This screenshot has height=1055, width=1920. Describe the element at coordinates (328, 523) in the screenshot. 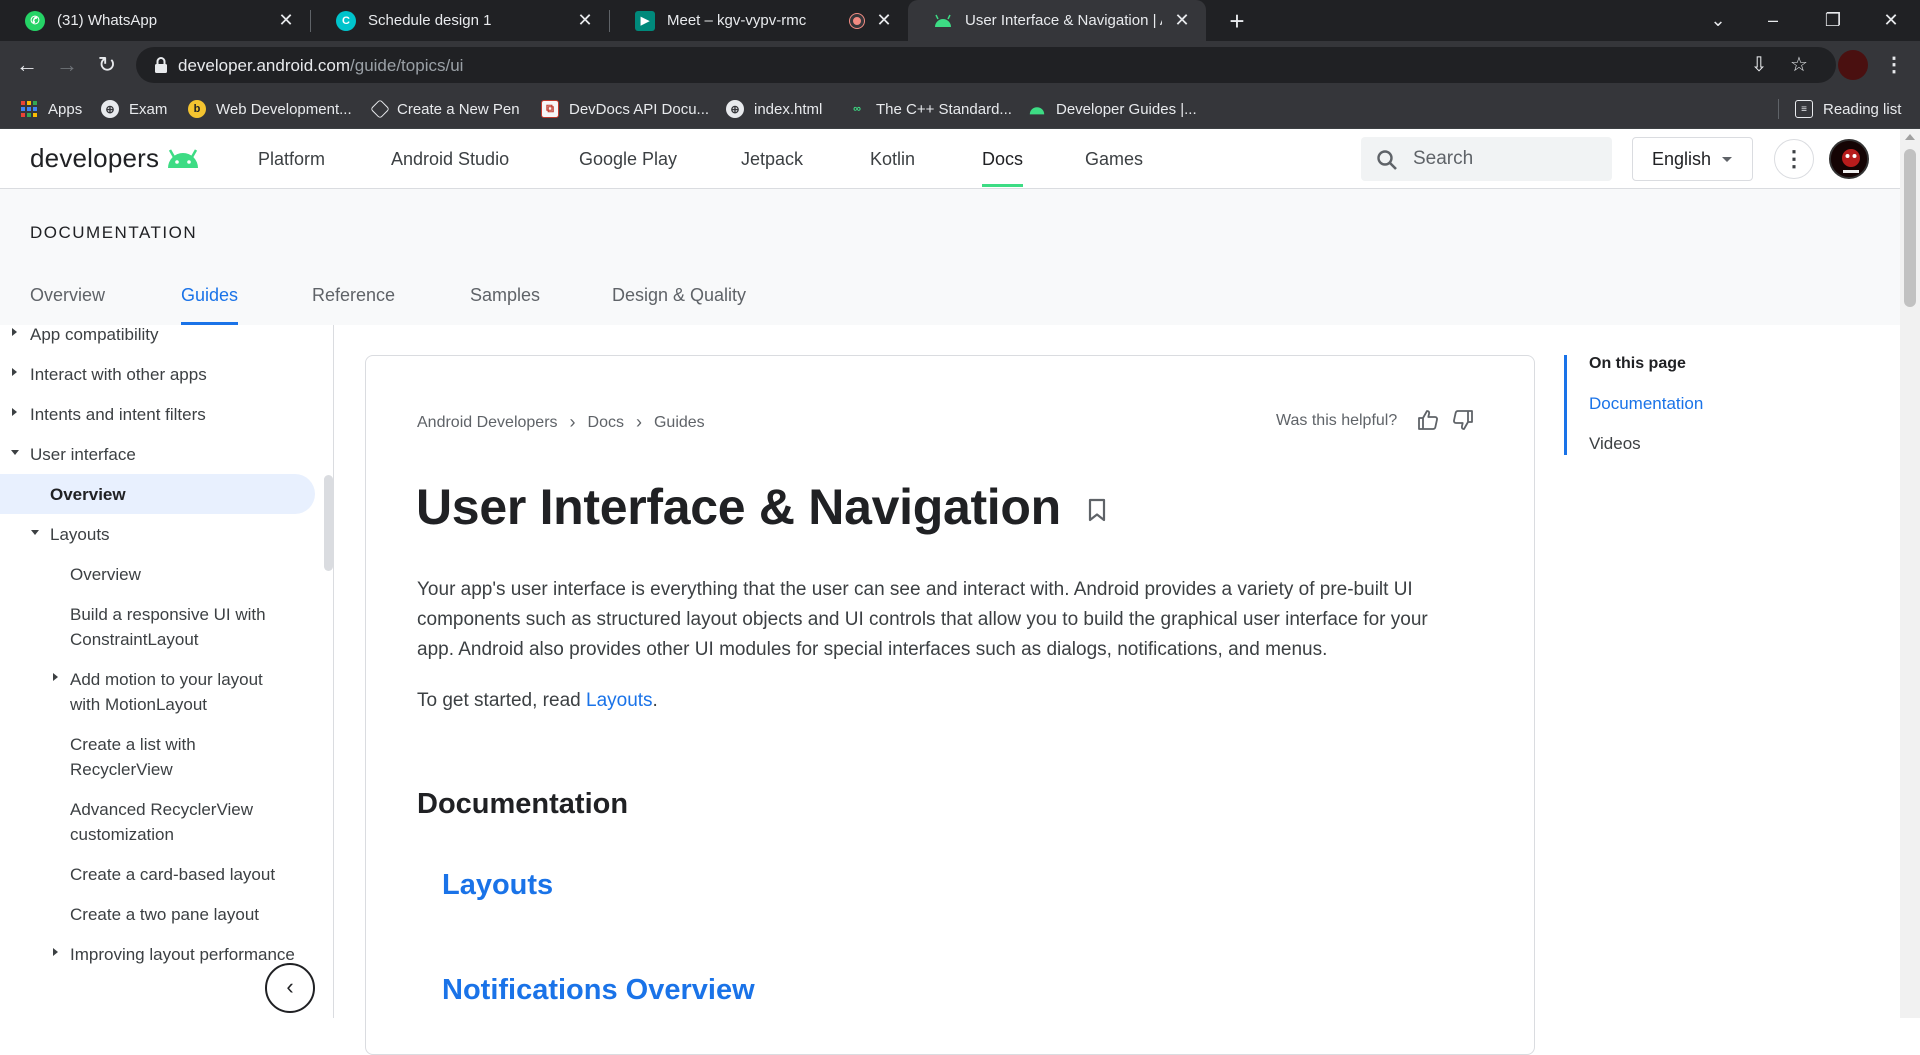

I see `sidebar-scrollbar` at that location.